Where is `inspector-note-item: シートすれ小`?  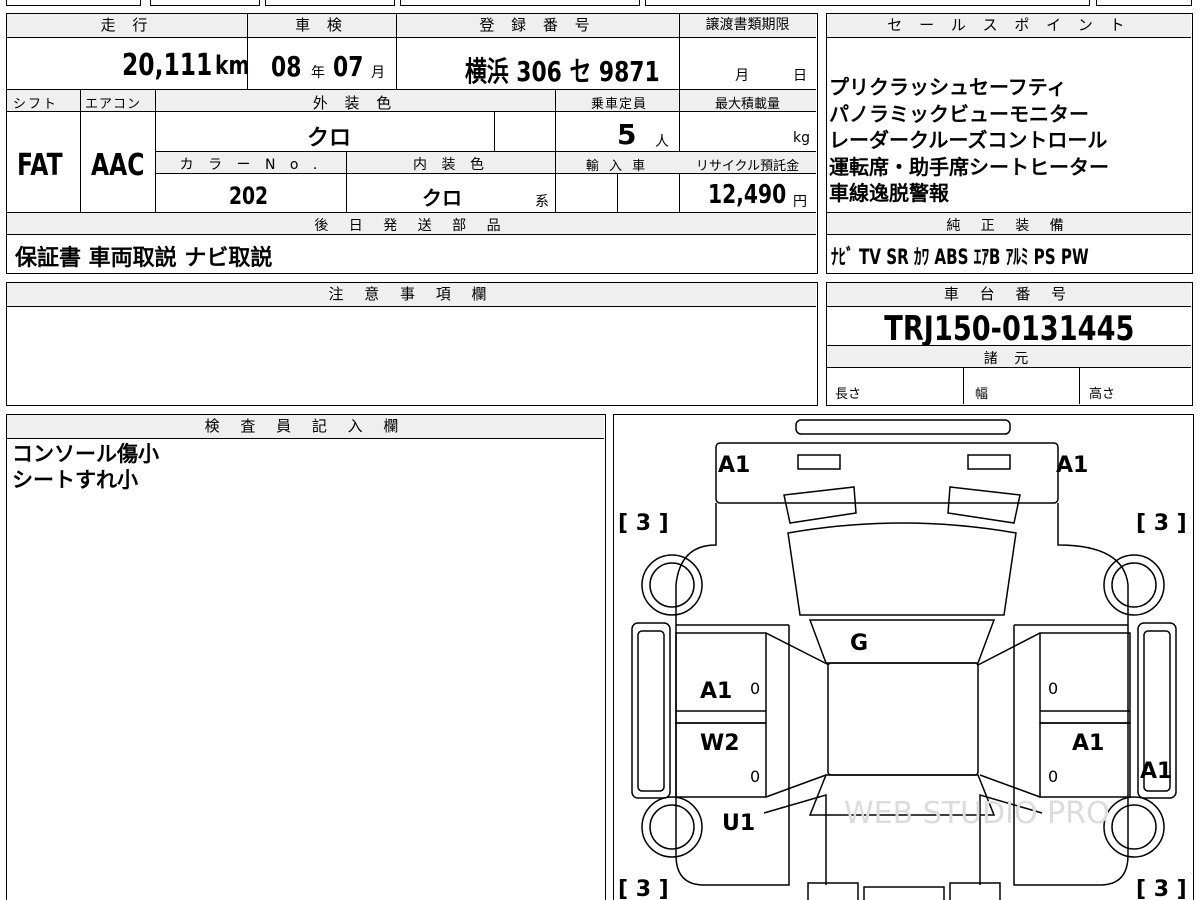 inspector-note-item: シートすれ小 is located at coordinates (75, 480).